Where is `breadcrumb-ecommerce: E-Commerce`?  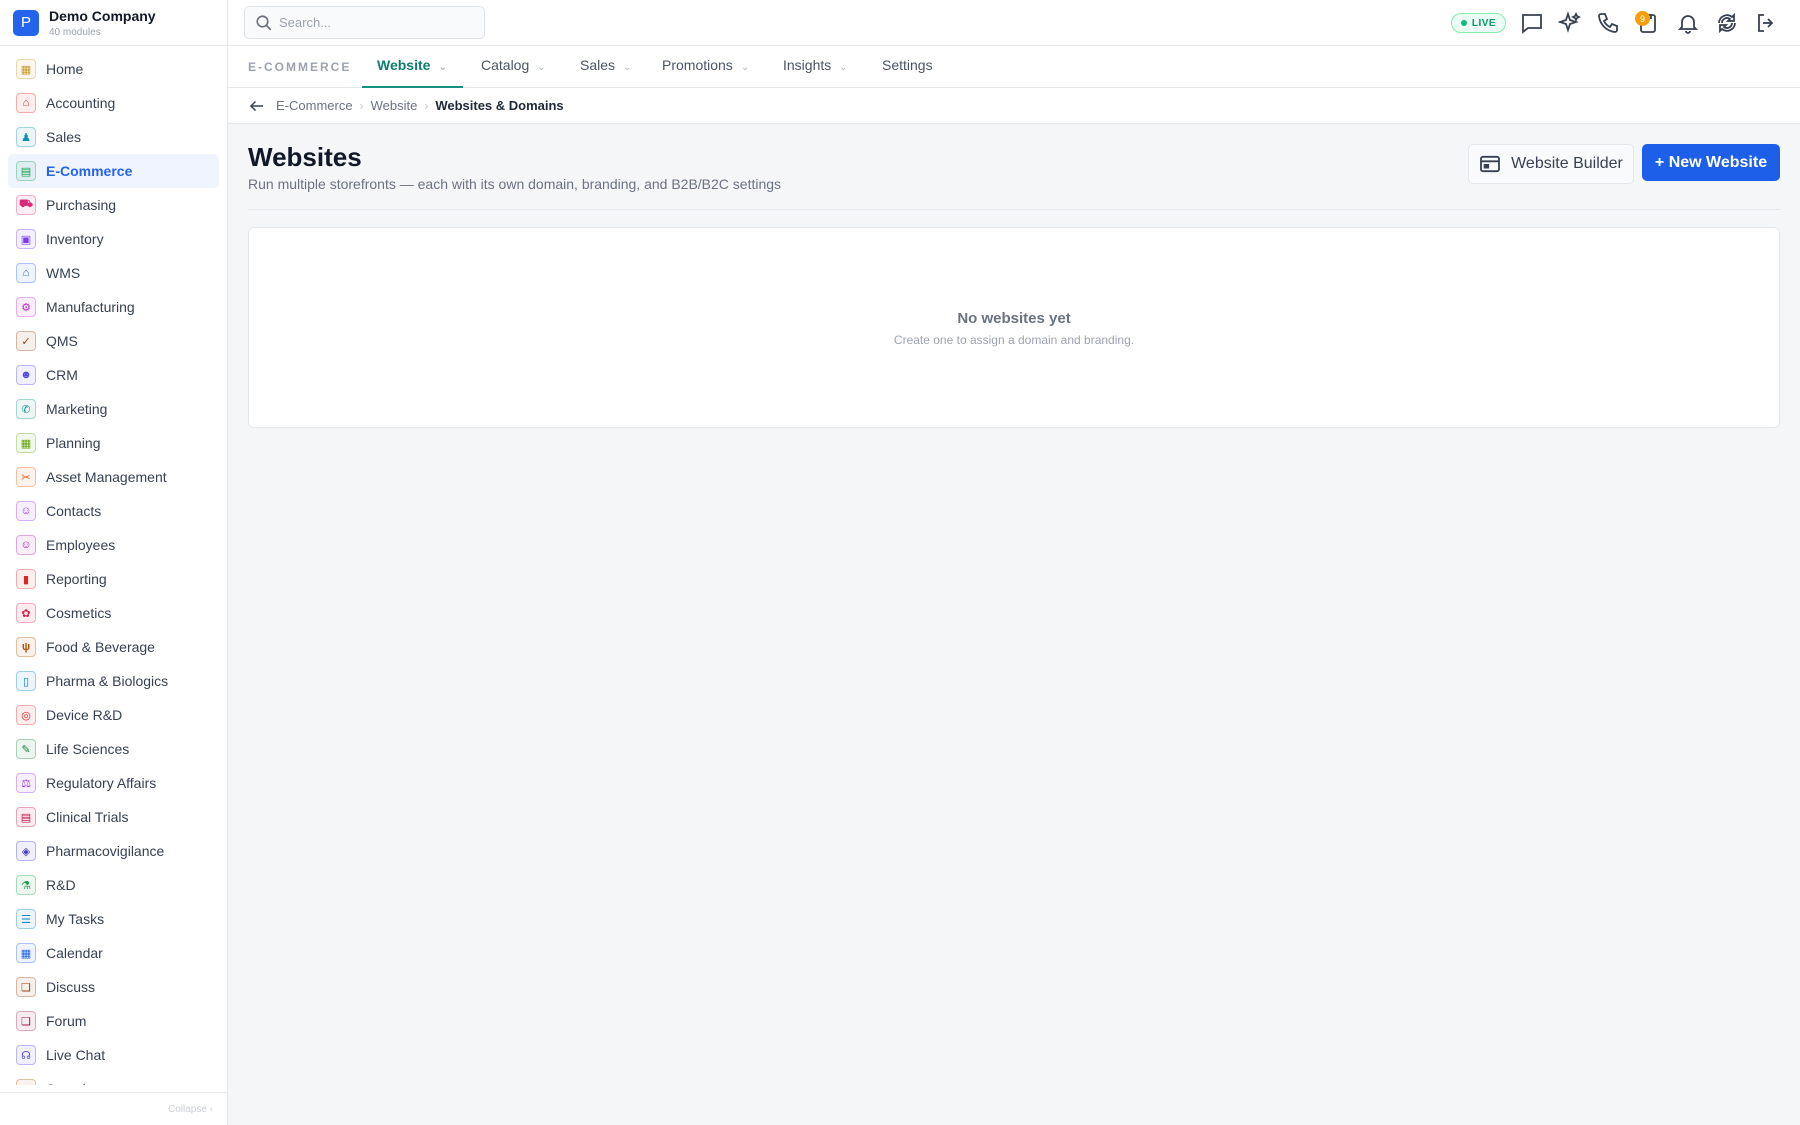
breadcrumb-ecommerce: E-Commerce is located at coordinates (314, 105).